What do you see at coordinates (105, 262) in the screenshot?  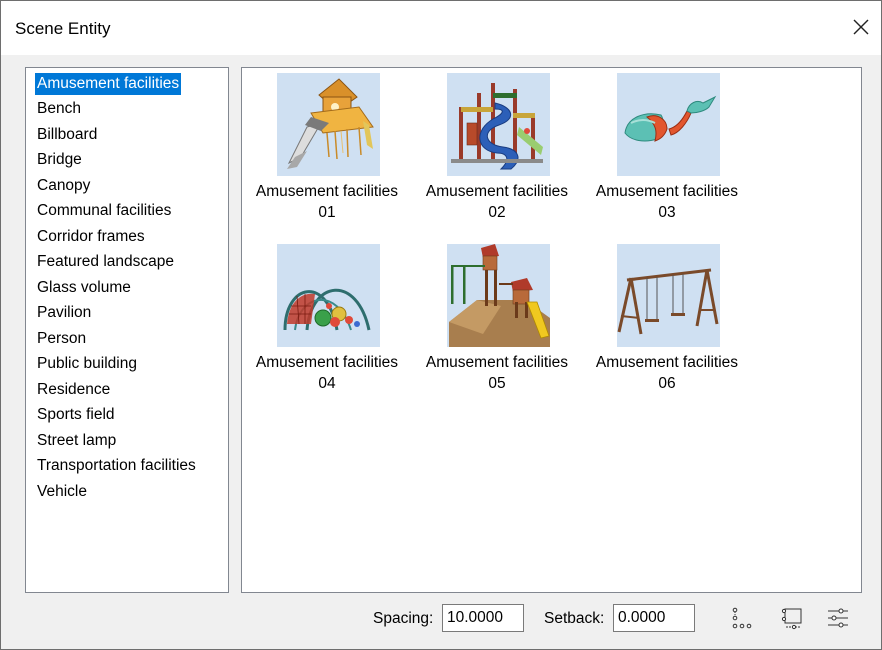 I see `category-item-featured-landscape: Featured landscape` at bounding box center [105, 262].